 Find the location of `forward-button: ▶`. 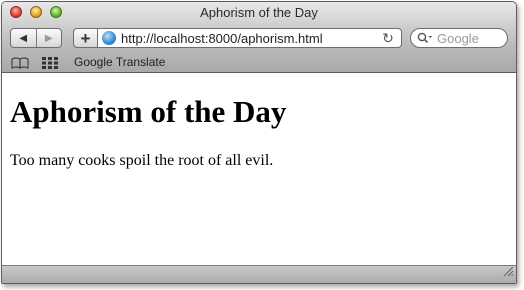

forward-button: ▶ is located at coordinates (49, 38).